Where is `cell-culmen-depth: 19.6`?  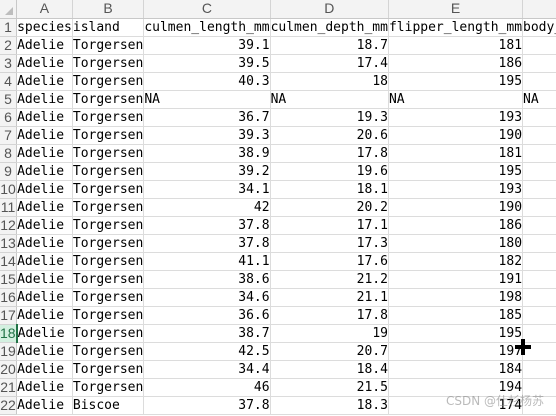
cell-culmen-depth: 19.6 is located at coordinates (329, 171).